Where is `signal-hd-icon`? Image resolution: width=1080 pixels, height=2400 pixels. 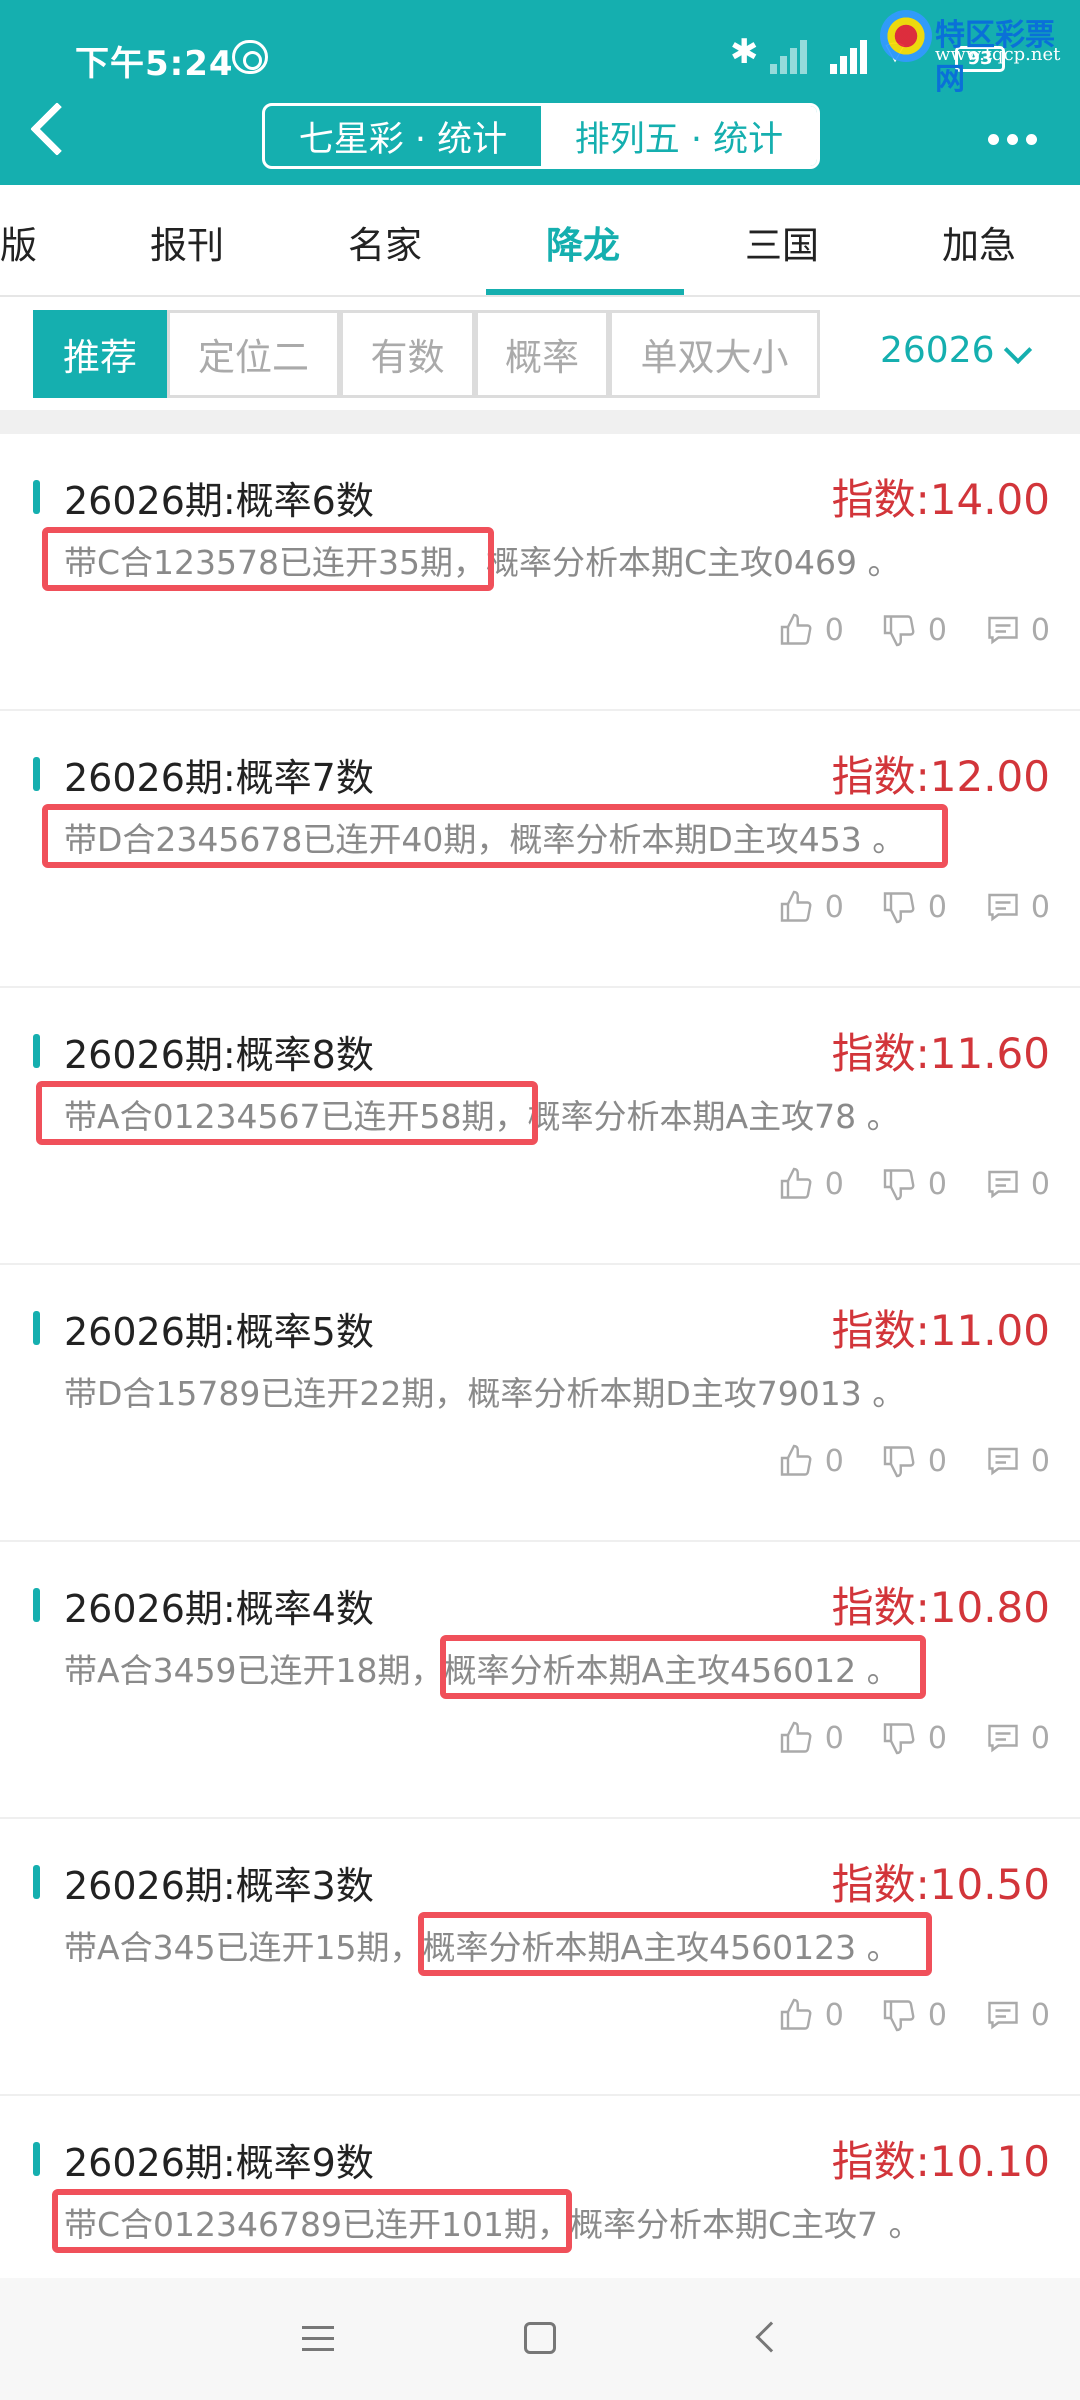
signal-hd-icon is located at coordinates (855, 54).